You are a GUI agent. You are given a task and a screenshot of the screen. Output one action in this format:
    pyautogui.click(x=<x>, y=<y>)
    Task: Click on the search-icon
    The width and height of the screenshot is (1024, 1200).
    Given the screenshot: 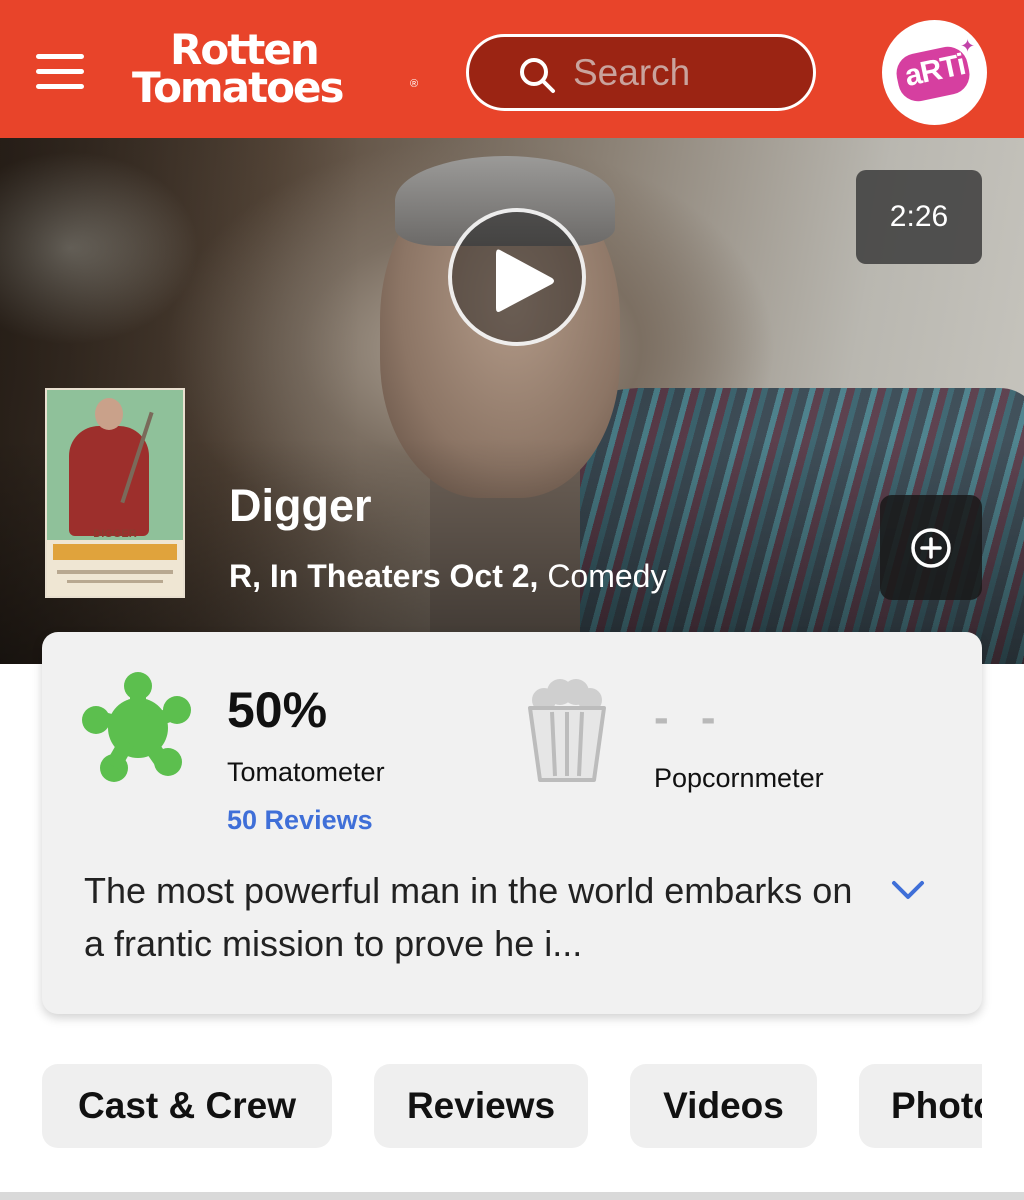 What is the action you would take?
    pyautogui.click(x=537, y=75)
    